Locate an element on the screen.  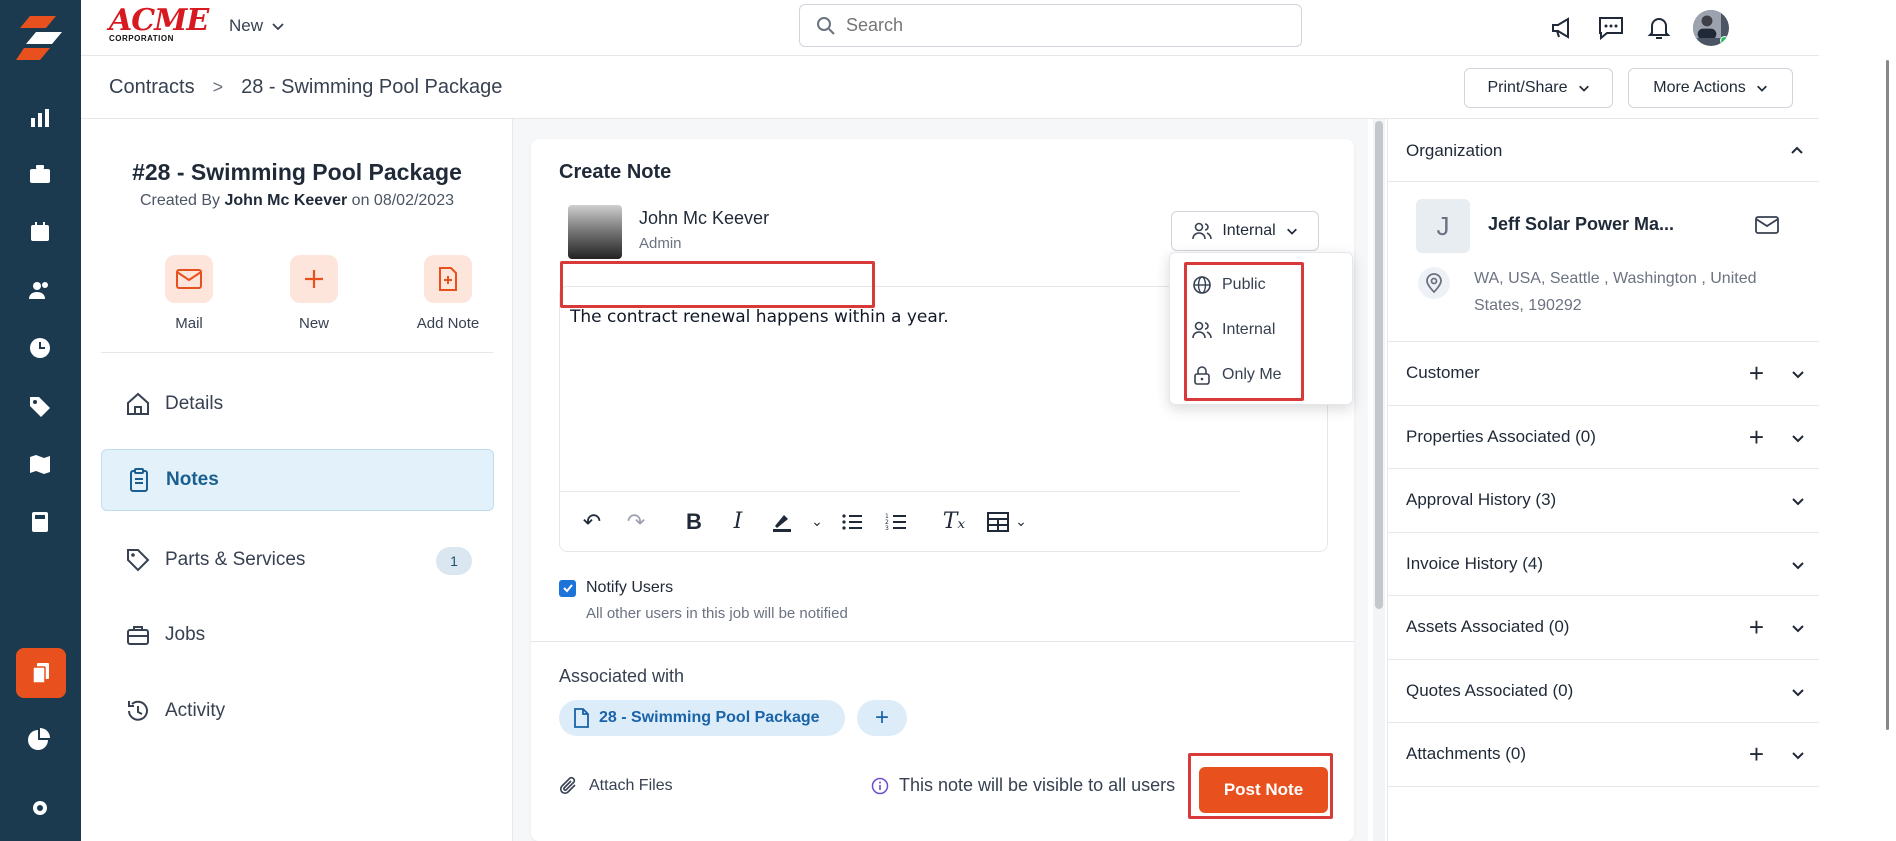
attach-files-button: Attach Files is located at coordinates (616, 786).